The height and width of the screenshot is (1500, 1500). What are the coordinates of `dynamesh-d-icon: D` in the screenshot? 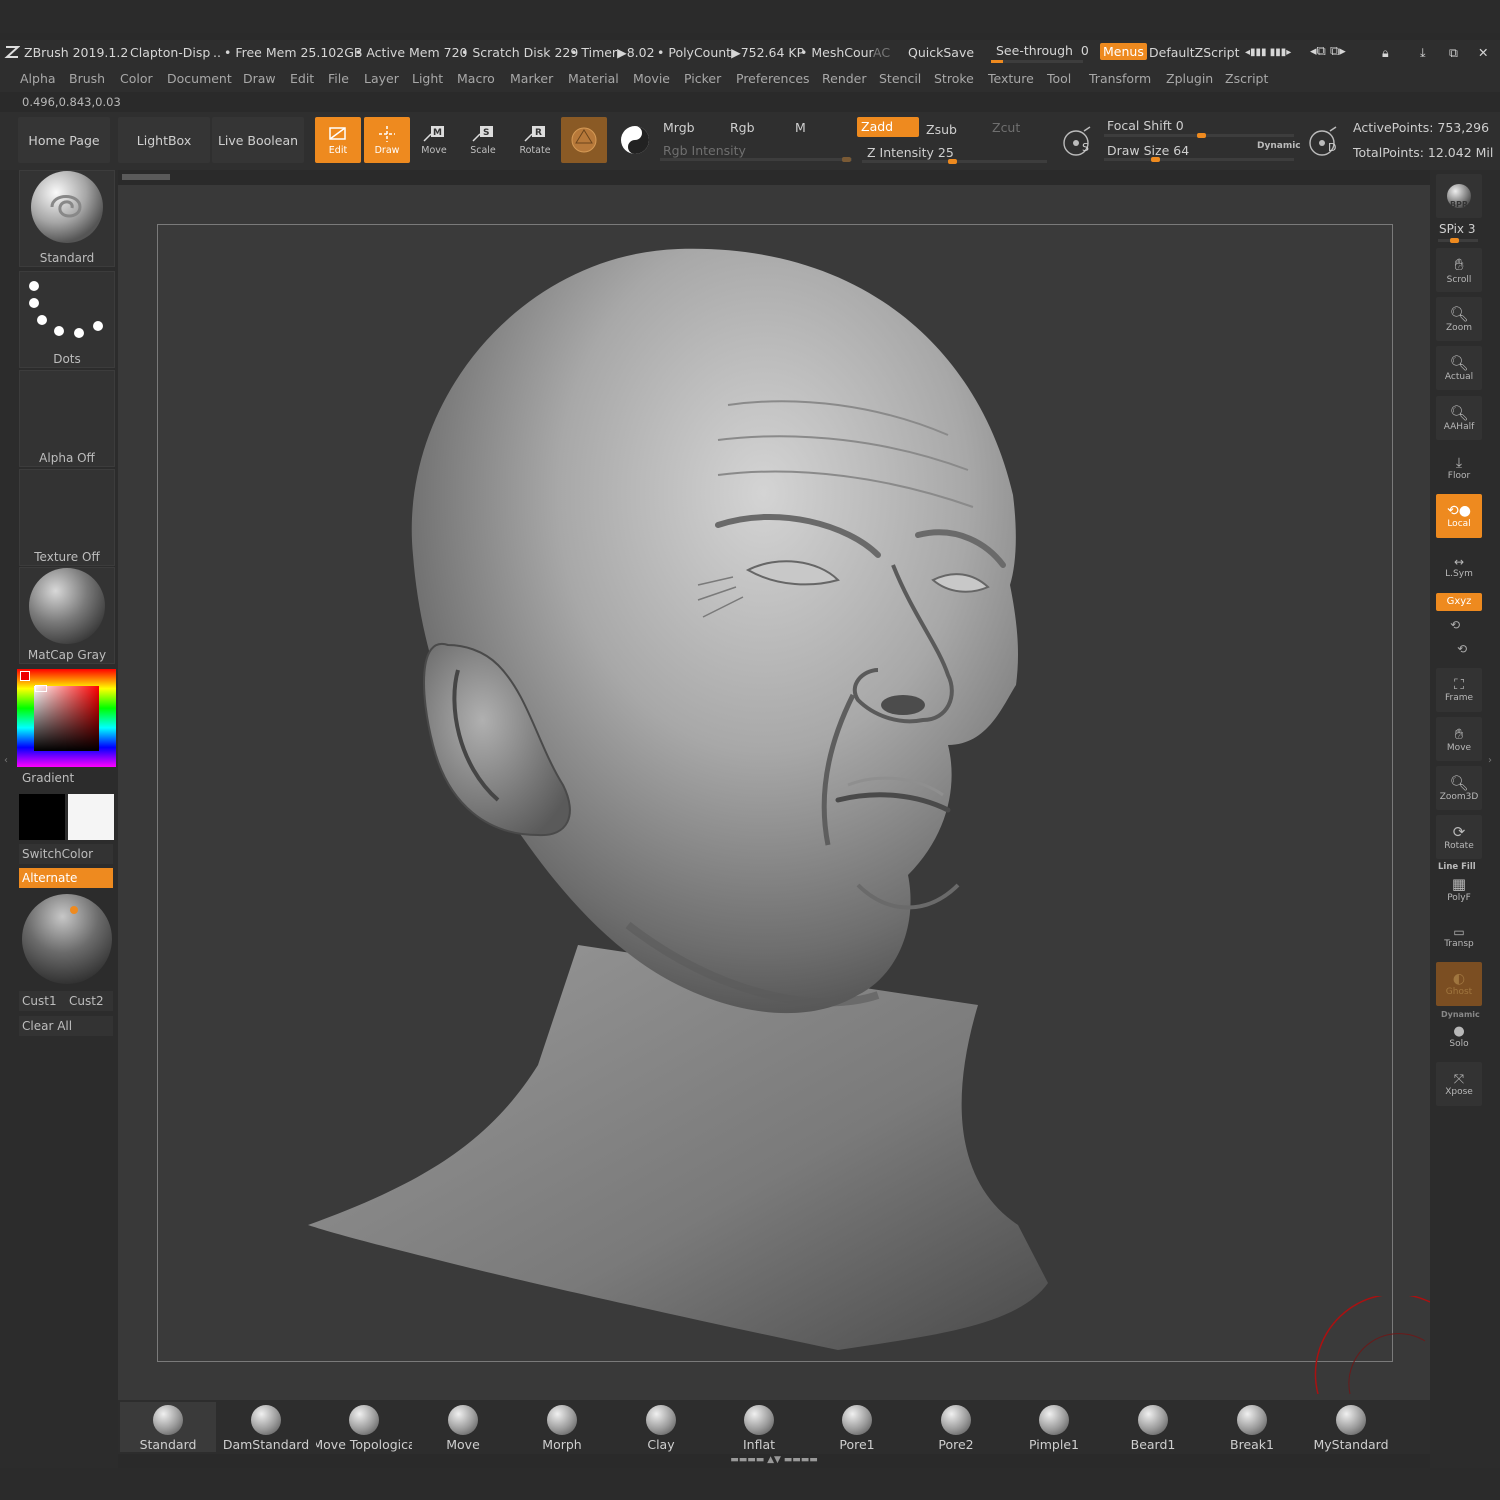 It's located at (1324, 143).